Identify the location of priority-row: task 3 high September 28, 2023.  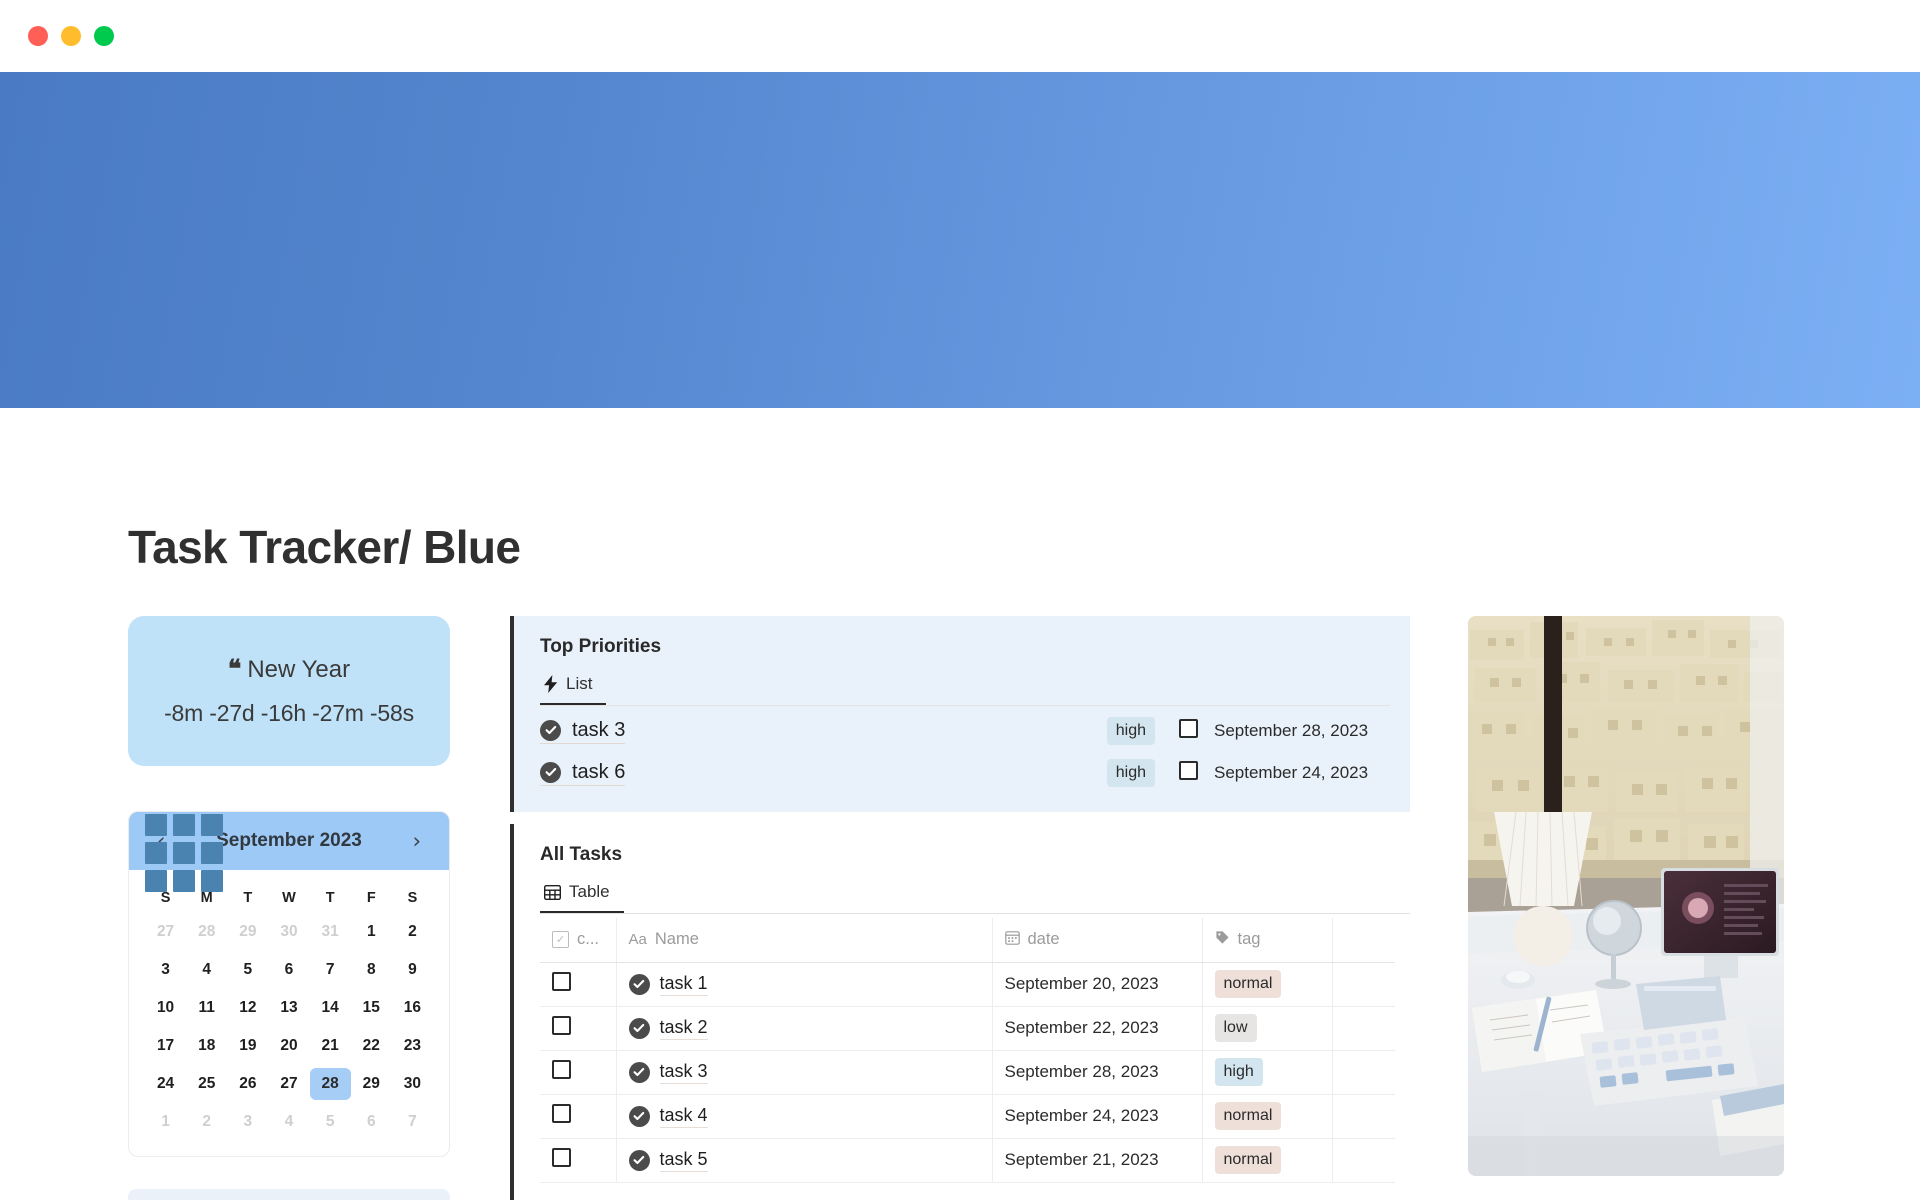
(965, 731).